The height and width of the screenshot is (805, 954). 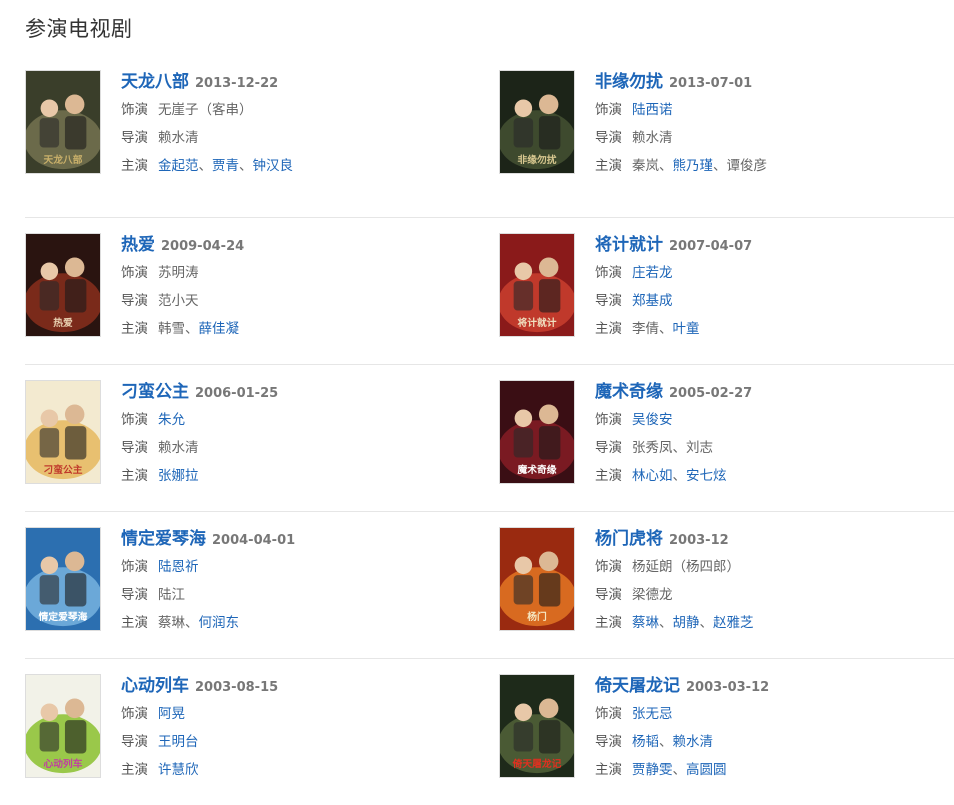 What do you see at coordinates (652, 714) in the screenshot?
I see `person-link: 张无忌` at bounding box center [652, 714].